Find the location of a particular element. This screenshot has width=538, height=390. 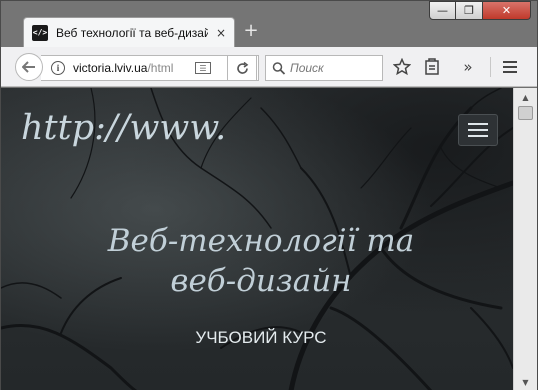

reload-button is located at coordinates (242, 68).